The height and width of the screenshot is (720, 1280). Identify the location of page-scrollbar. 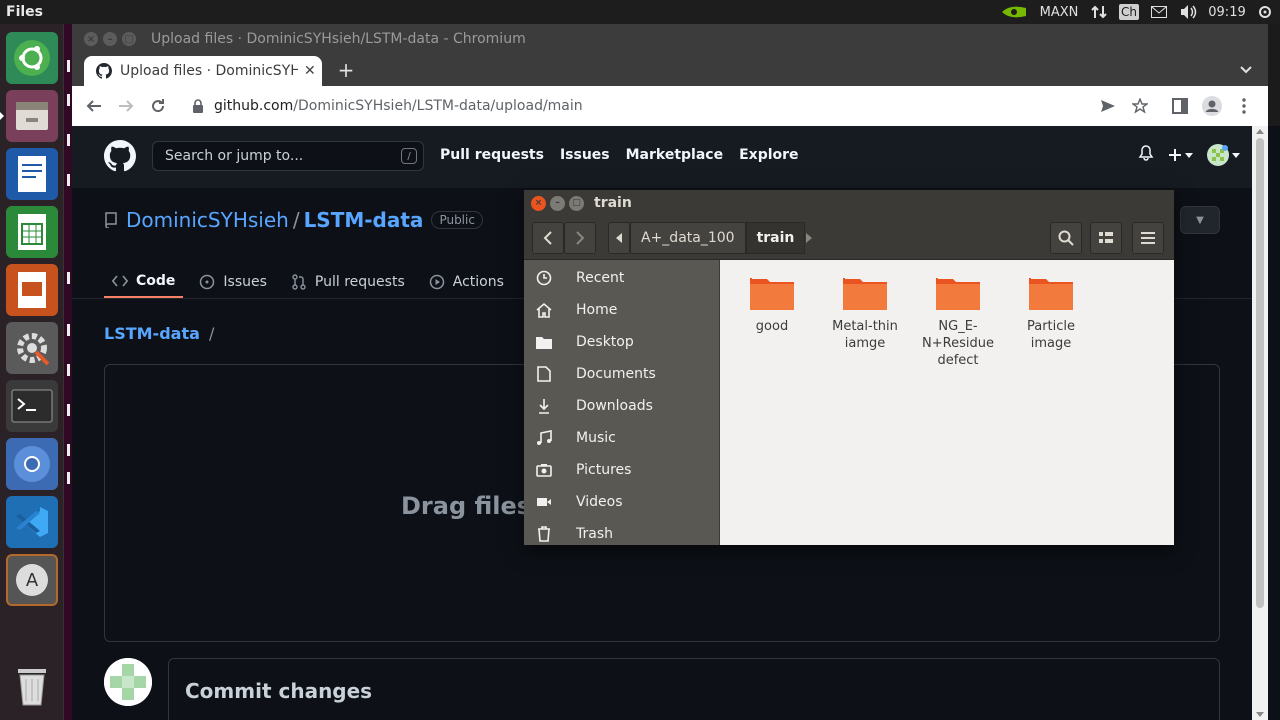
(1260, 423).